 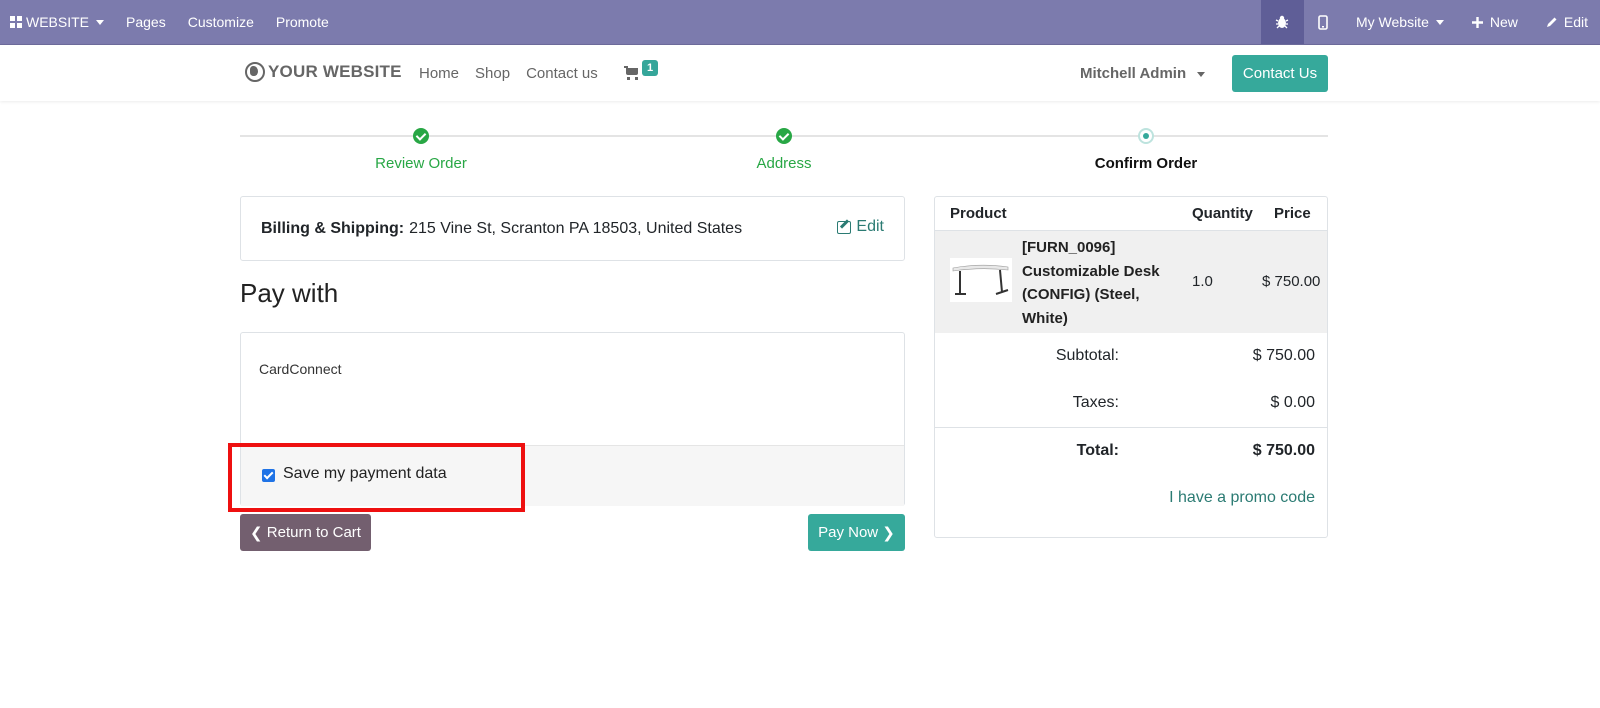 I want to click on plus-icon, so click(x=1477, y=22).